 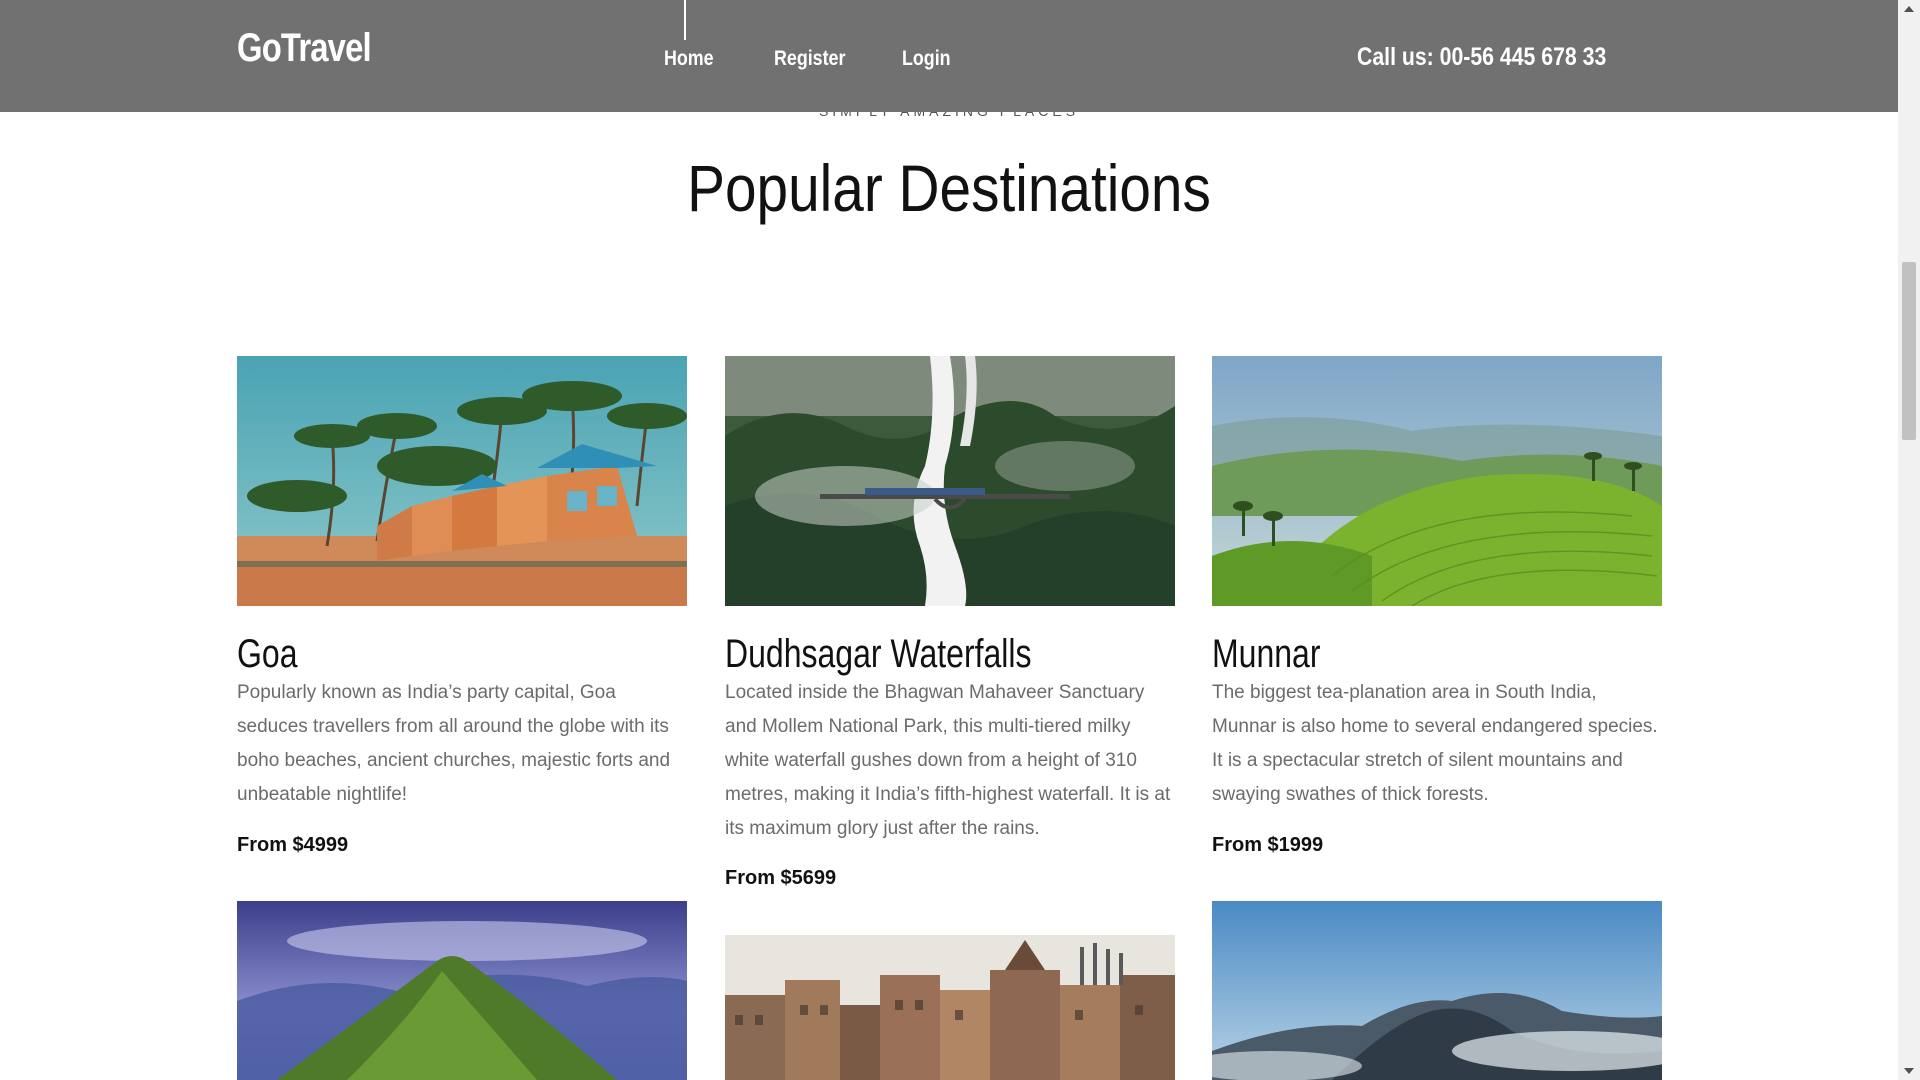 I want to click on goa-price: From $4999, so click(x=293, y=845).